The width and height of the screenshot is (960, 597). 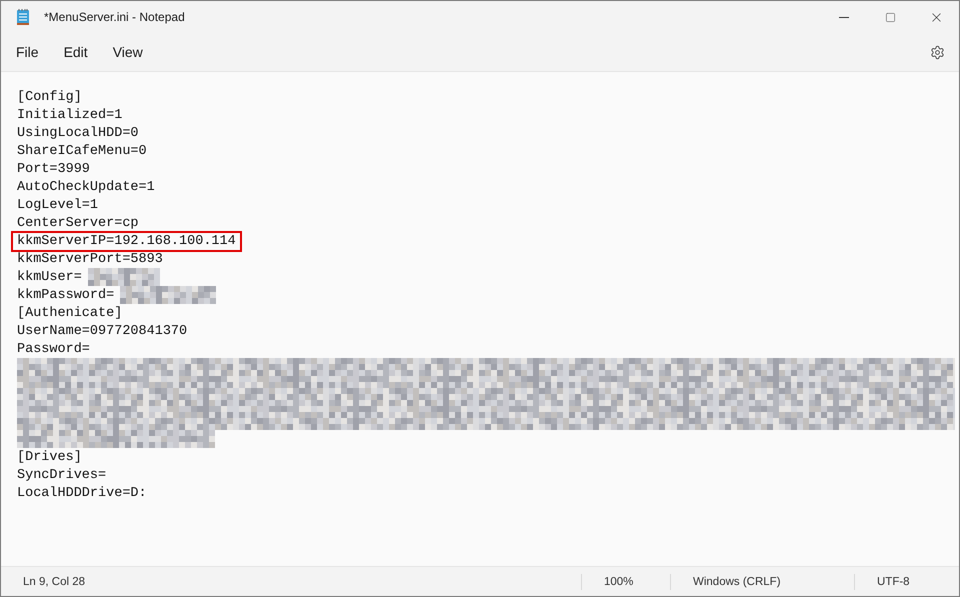 What do you see at coordinates (82, 151) in the screenshot?
I see `text-line: ShareICafeMenu=0` at bounding box center [82, 151].